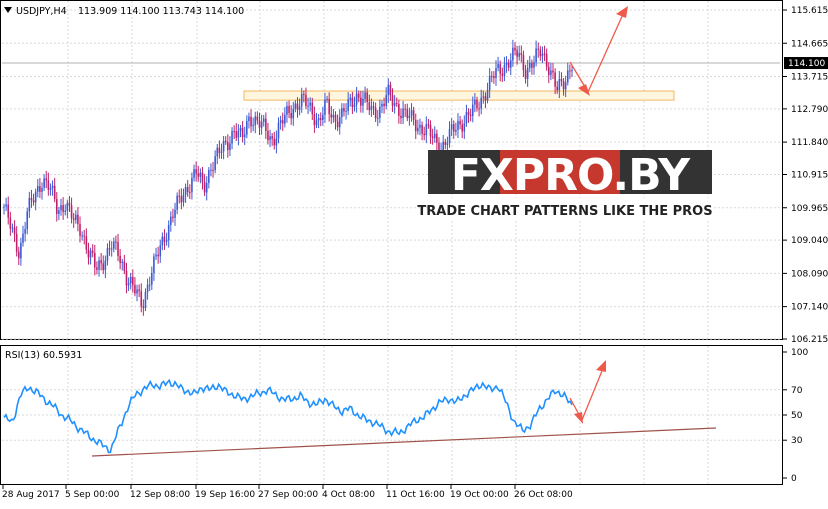 This screenshot has width=828, height=509. I want to click on symbol-title: USDJPY,H4, so click(41, 11).